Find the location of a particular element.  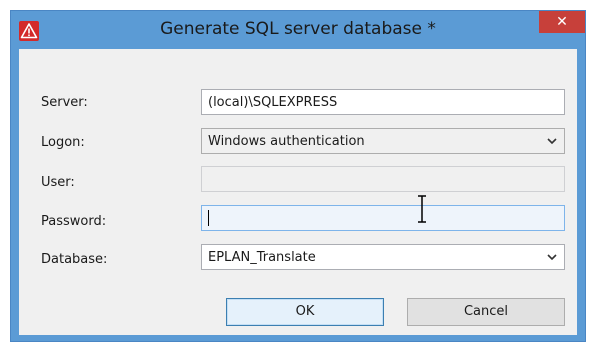

logon-value: Windows authentication is located at coordinates (286, 141).